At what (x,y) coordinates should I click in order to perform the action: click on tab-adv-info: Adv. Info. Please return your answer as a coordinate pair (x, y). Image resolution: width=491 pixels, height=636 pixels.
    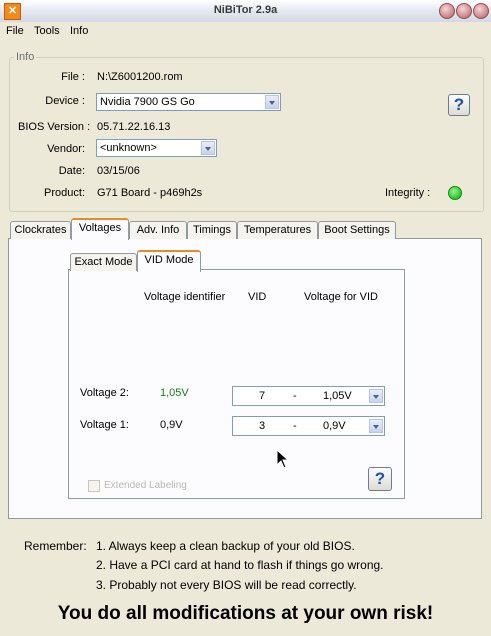
    Looking at the image, I should click on (158, 230).